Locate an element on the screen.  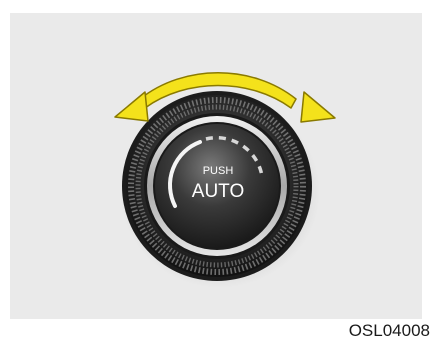
auto-label: AUTO is located at coordinates (218, 191).